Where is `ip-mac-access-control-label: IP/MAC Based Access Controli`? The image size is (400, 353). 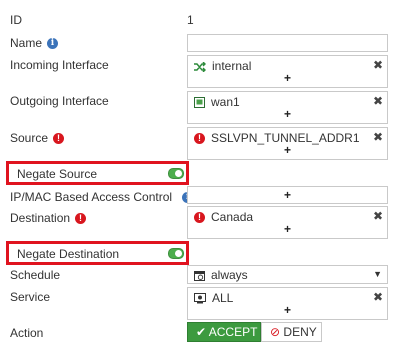
ip-mac-access-control-label: IP/MAC Based Access Controli is located at coordinates (102, 197).